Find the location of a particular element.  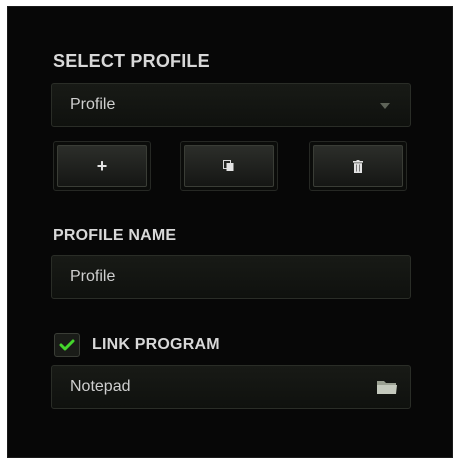

profile-name-heading: PROFILE NAME is located at coordinates (115, 235).